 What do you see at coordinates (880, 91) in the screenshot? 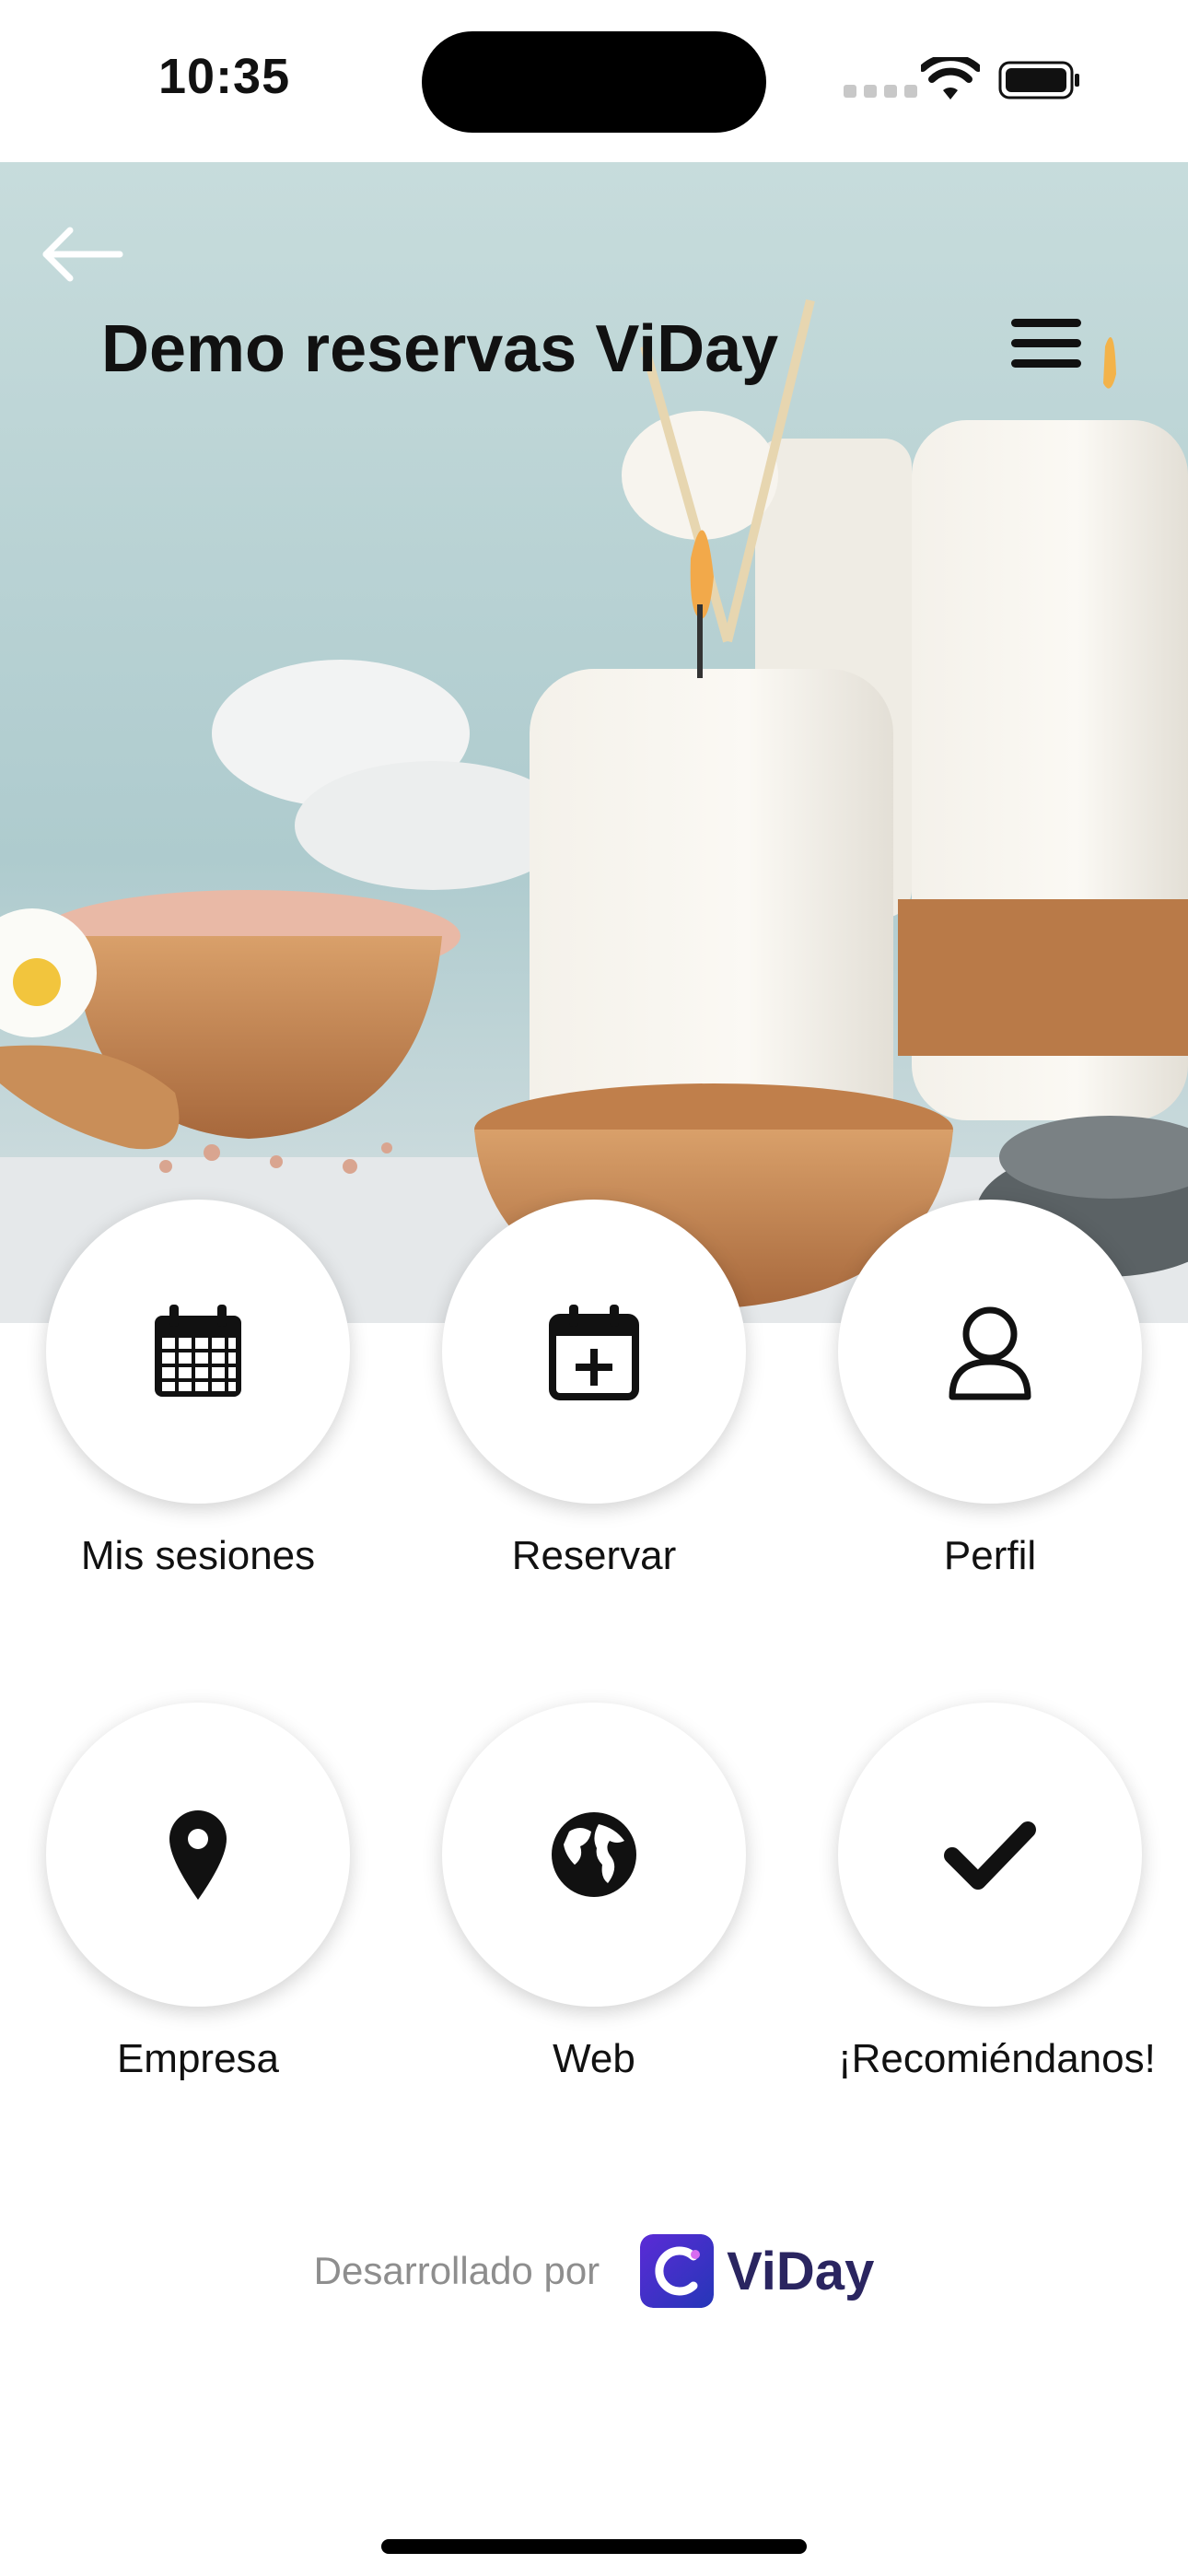
I see `cellular-signal-icon` at bounding box center [880, 91].